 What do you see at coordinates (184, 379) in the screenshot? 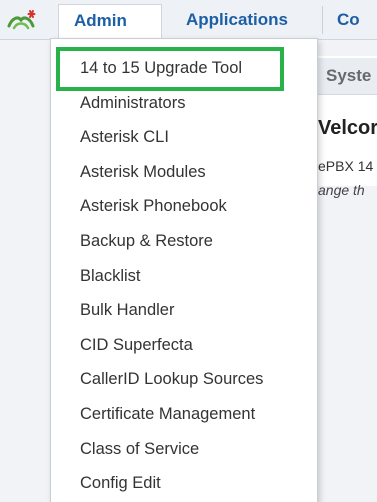
I see `menu-item-callerid-lookup-sources: CallerID Lookup Sources` at bounding box center [184, 379].